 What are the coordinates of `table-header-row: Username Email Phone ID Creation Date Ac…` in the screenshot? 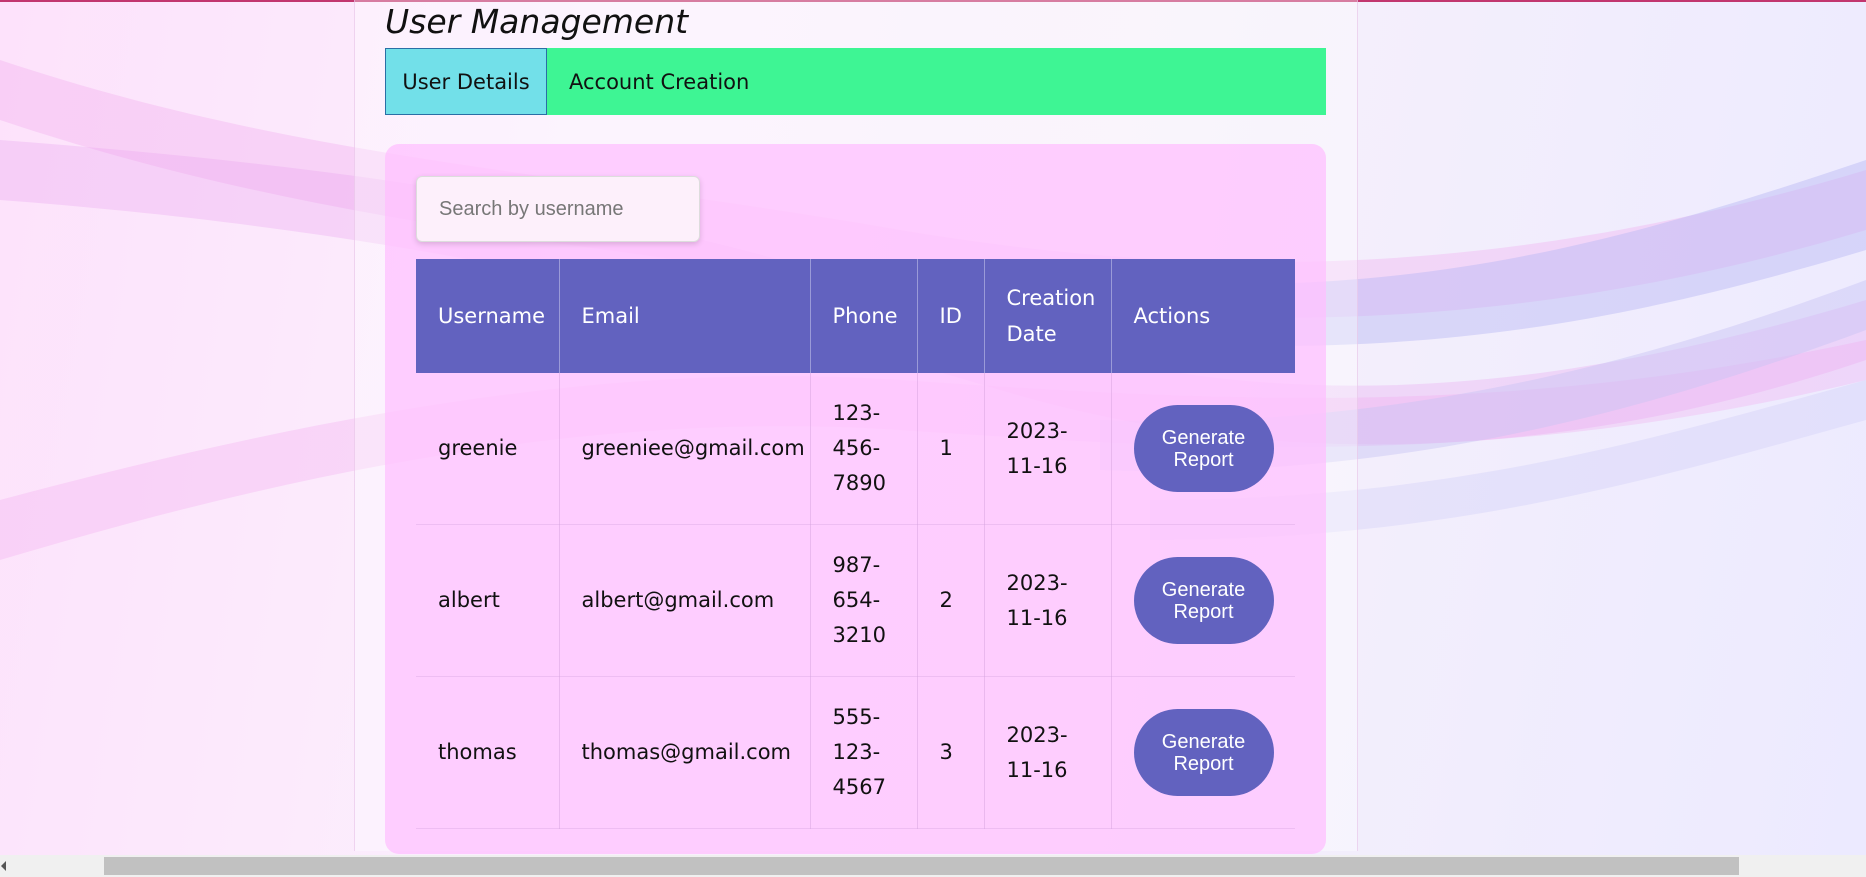 It's located at (855, 316).